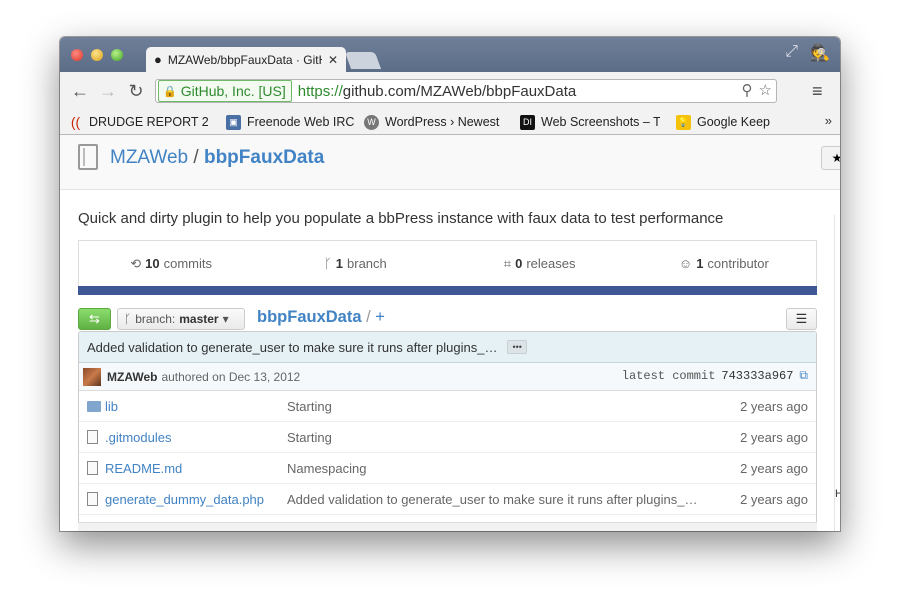 Image resolution: width=900 pixels, height=613 pixels. Describe the element at coordinates (333, 60) in the screenshot. I see `tab-close-icon: ✕` at that location.